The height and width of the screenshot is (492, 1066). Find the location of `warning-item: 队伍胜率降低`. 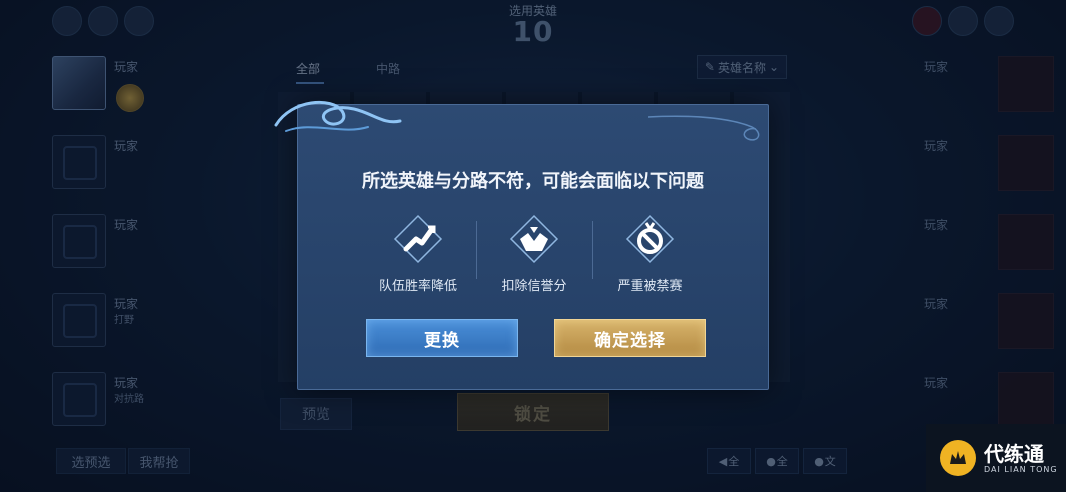

warning-item: 队伍胜率降低 is located at coordinates (418, 253).